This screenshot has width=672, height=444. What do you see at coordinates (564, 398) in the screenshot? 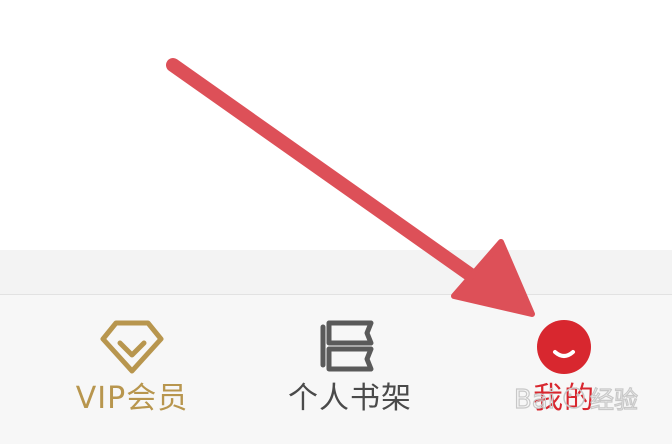
I see `tab-mine-label: 我的` at bounding box center [564, 398].